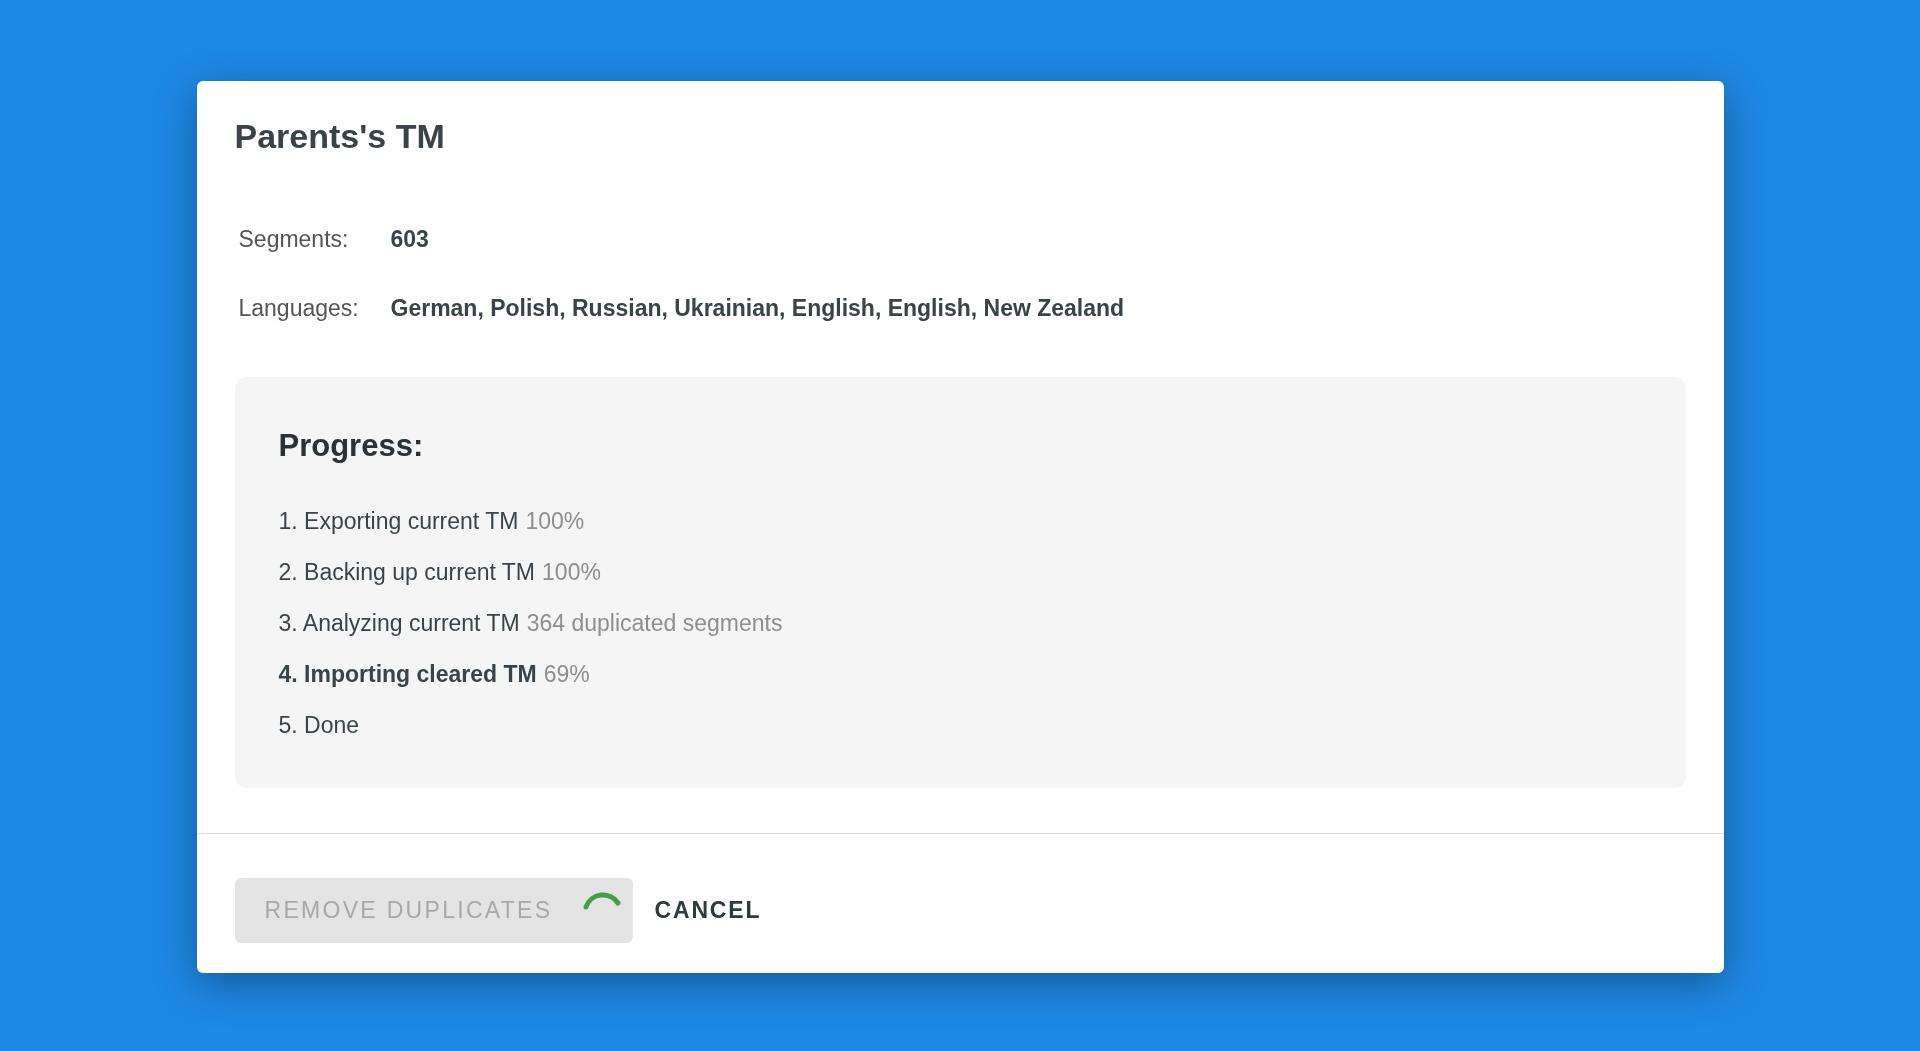 The height and width of the screenshot is (1051, 1920). I want to click on step-label: 3. Analyzing current TM, so click(399, 623).